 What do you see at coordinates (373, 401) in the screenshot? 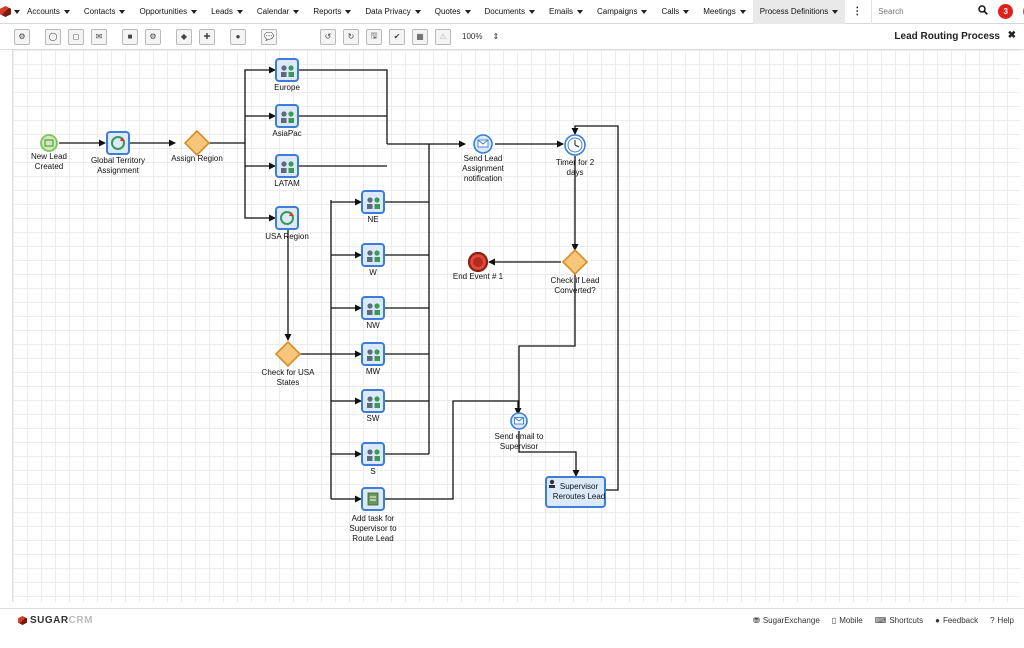
I see `task-sw` at bounding box center [373, 401].